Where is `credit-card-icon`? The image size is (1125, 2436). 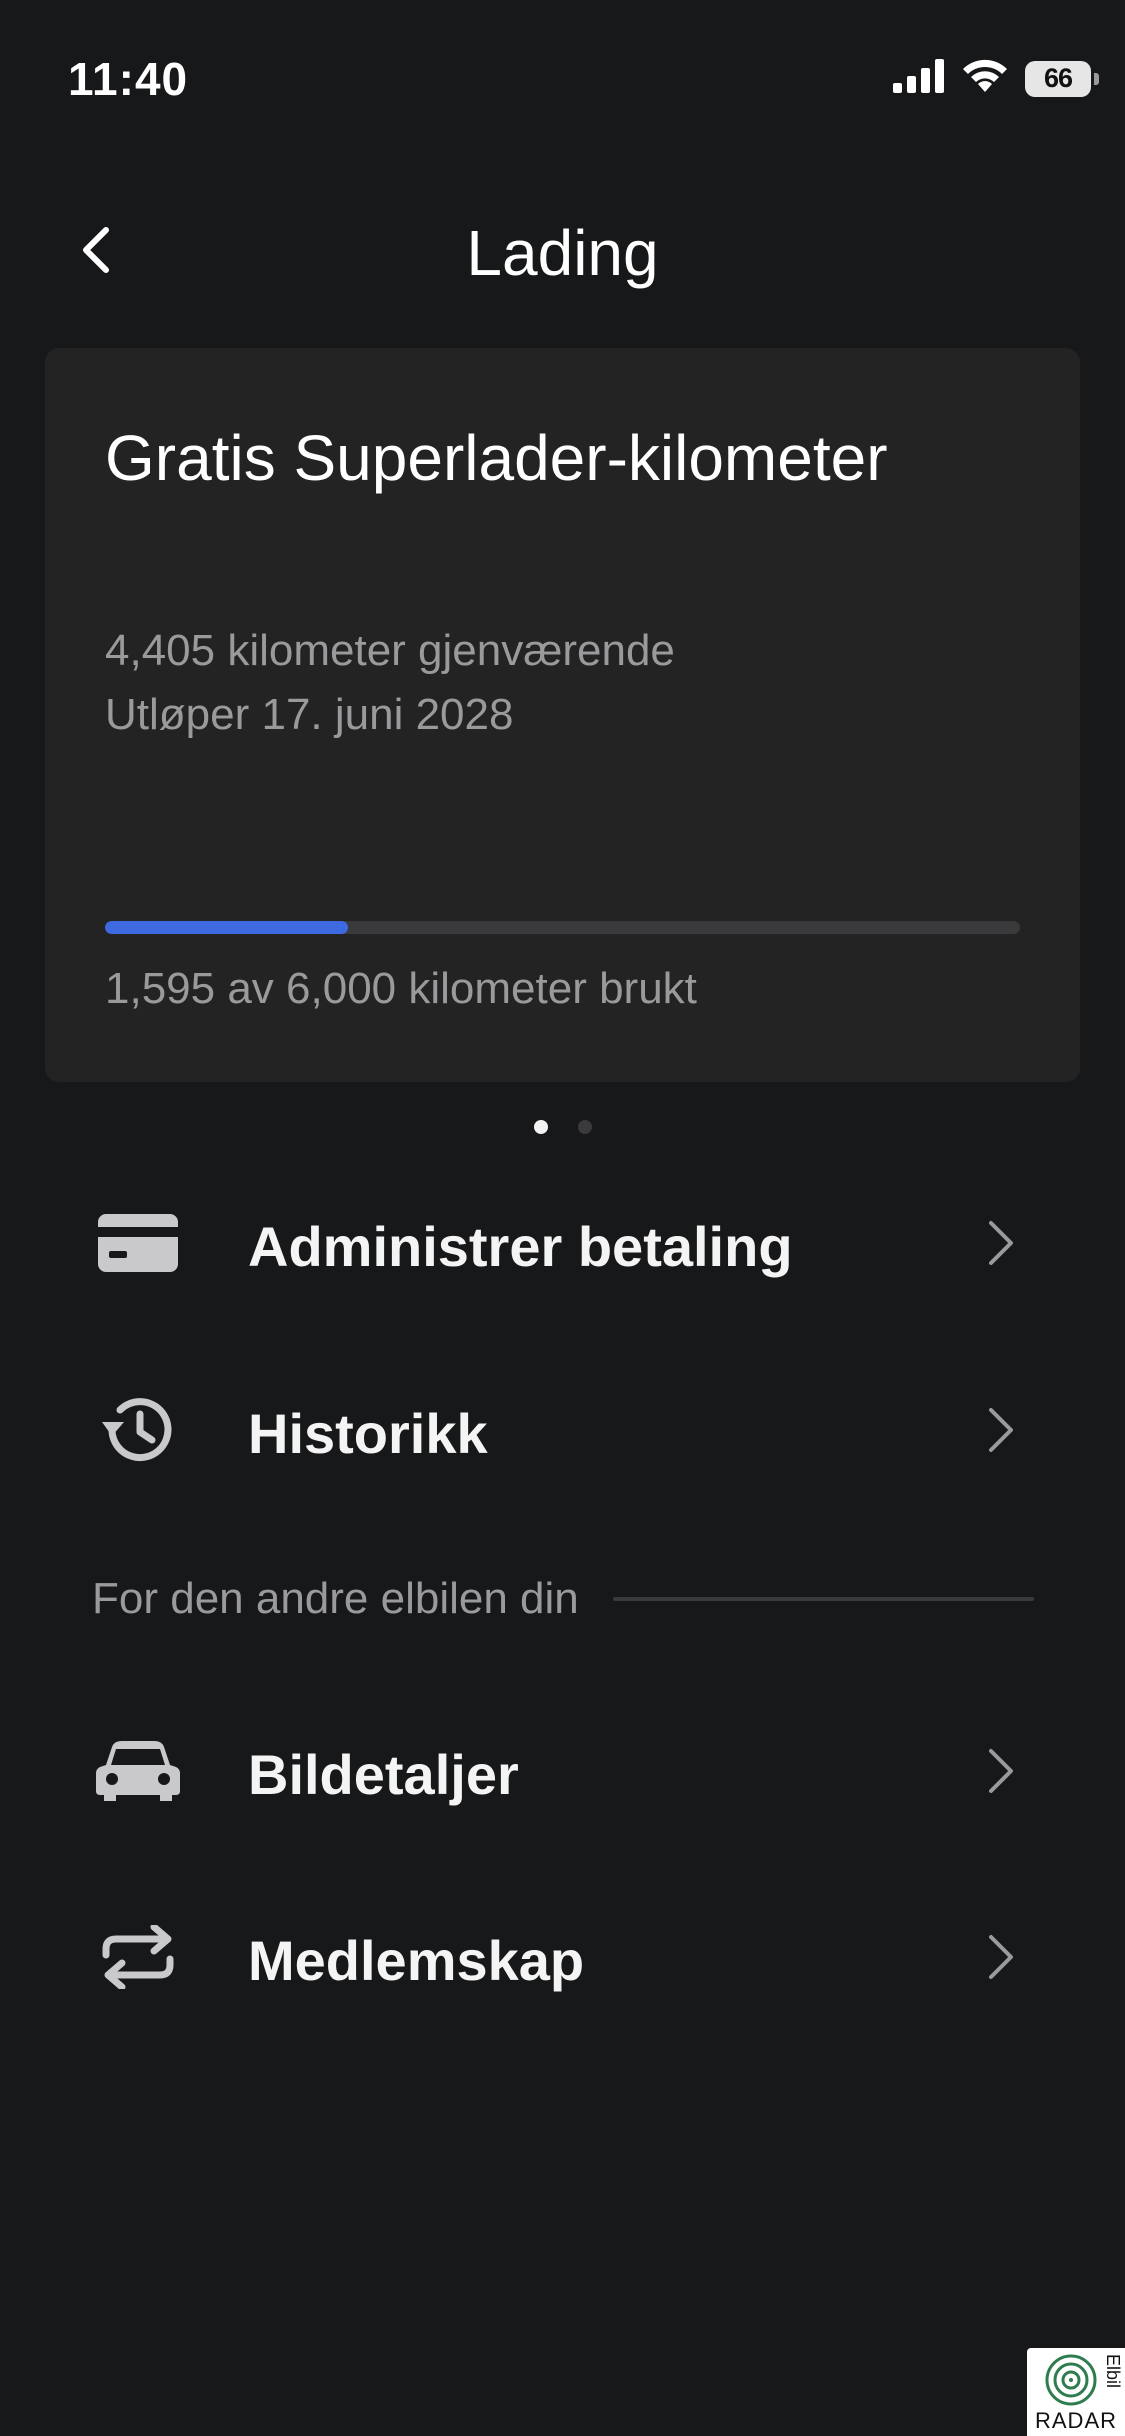 credit-card-icon is located at coordinates (138, 1243).